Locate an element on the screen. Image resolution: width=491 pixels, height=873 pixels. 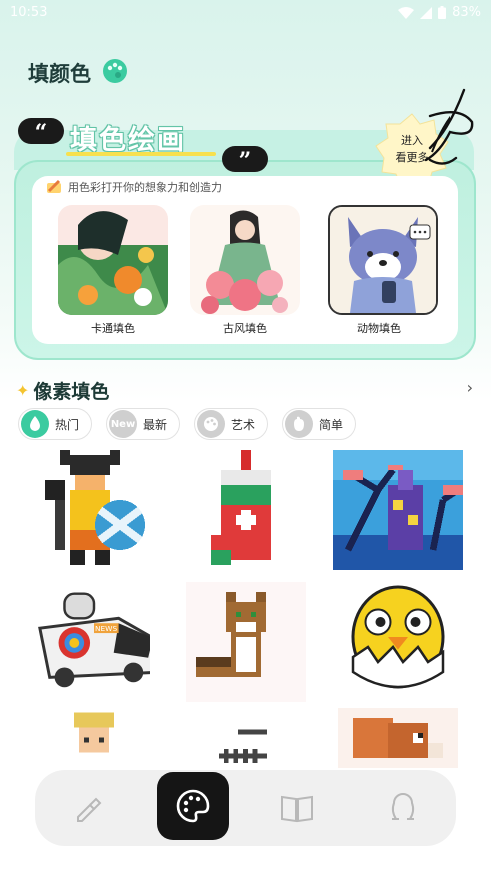
viking-pixel-image is located at coordinates (95, 507).